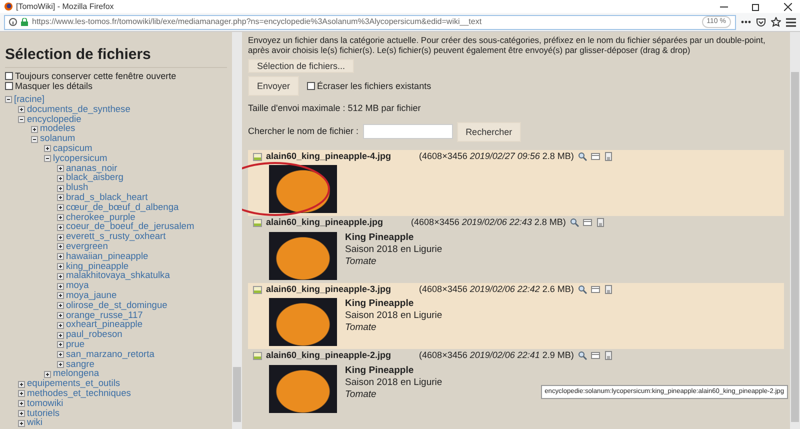 The height and width of the screenshot is (429, 800). Describe the element at coordinates (79, 393) in the screenshot. I see `tree-link: methodes_et_techniques` at that location.